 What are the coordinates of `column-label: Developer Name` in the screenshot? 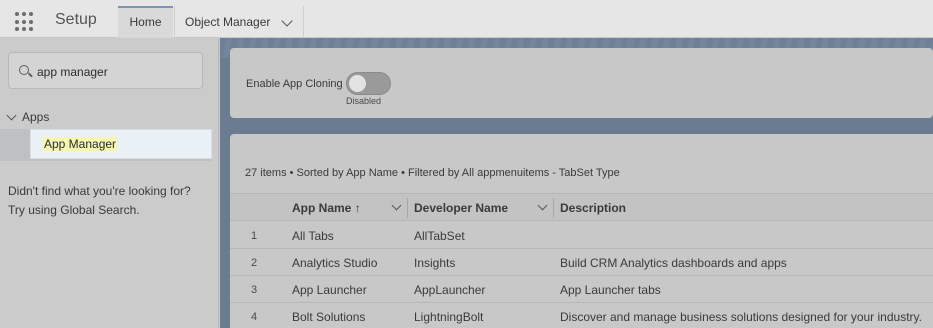 It's located at (461, 208).